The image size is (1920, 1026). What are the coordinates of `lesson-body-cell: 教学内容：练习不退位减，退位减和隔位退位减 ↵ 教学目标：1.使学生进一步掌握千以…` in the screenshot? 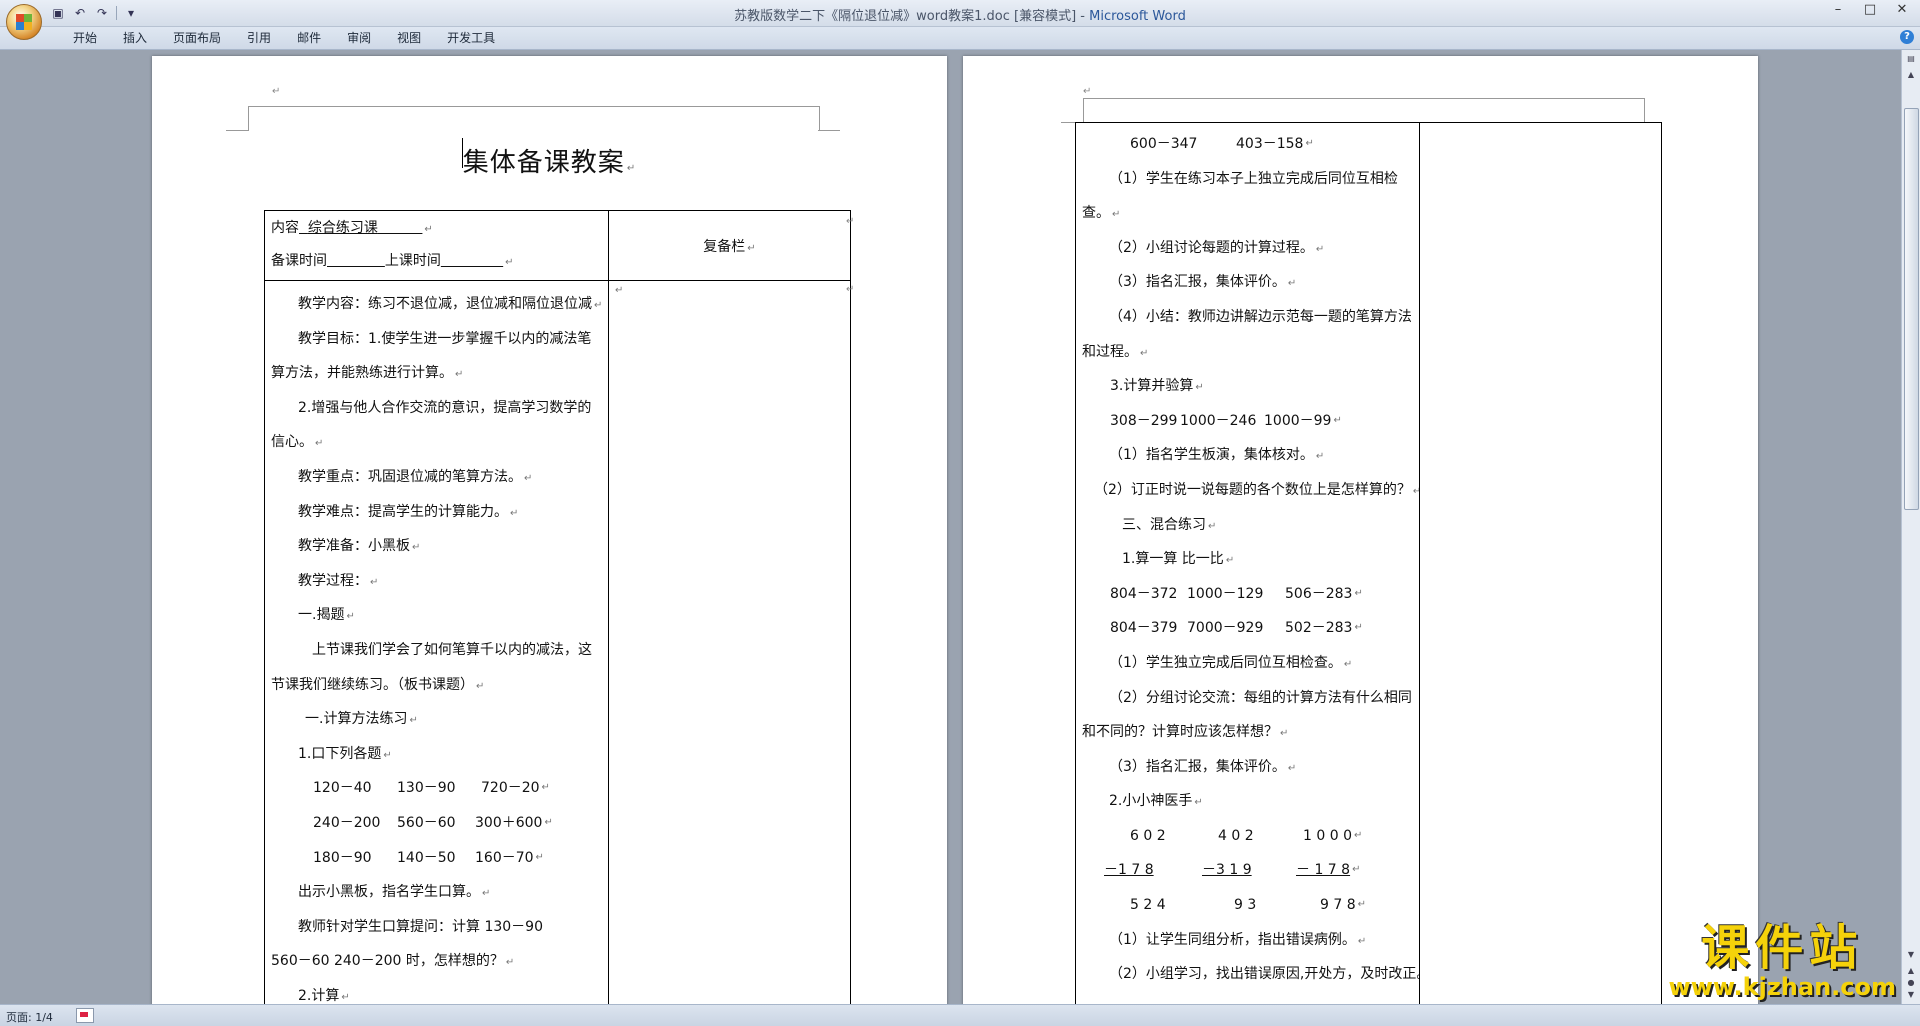 It's located at (436, 642).